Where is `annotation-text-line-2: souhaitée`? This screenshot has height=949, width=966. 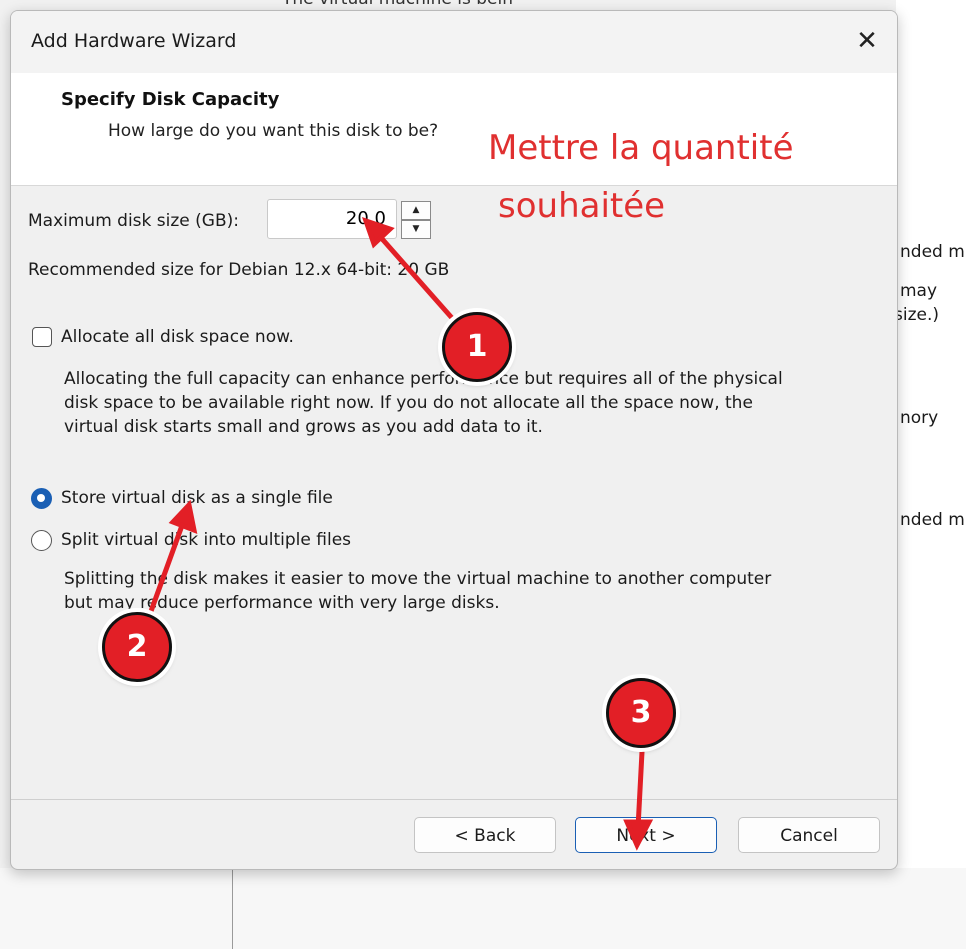
annotation-text-line-2: souhaitée is located at coordinates (582, 206).